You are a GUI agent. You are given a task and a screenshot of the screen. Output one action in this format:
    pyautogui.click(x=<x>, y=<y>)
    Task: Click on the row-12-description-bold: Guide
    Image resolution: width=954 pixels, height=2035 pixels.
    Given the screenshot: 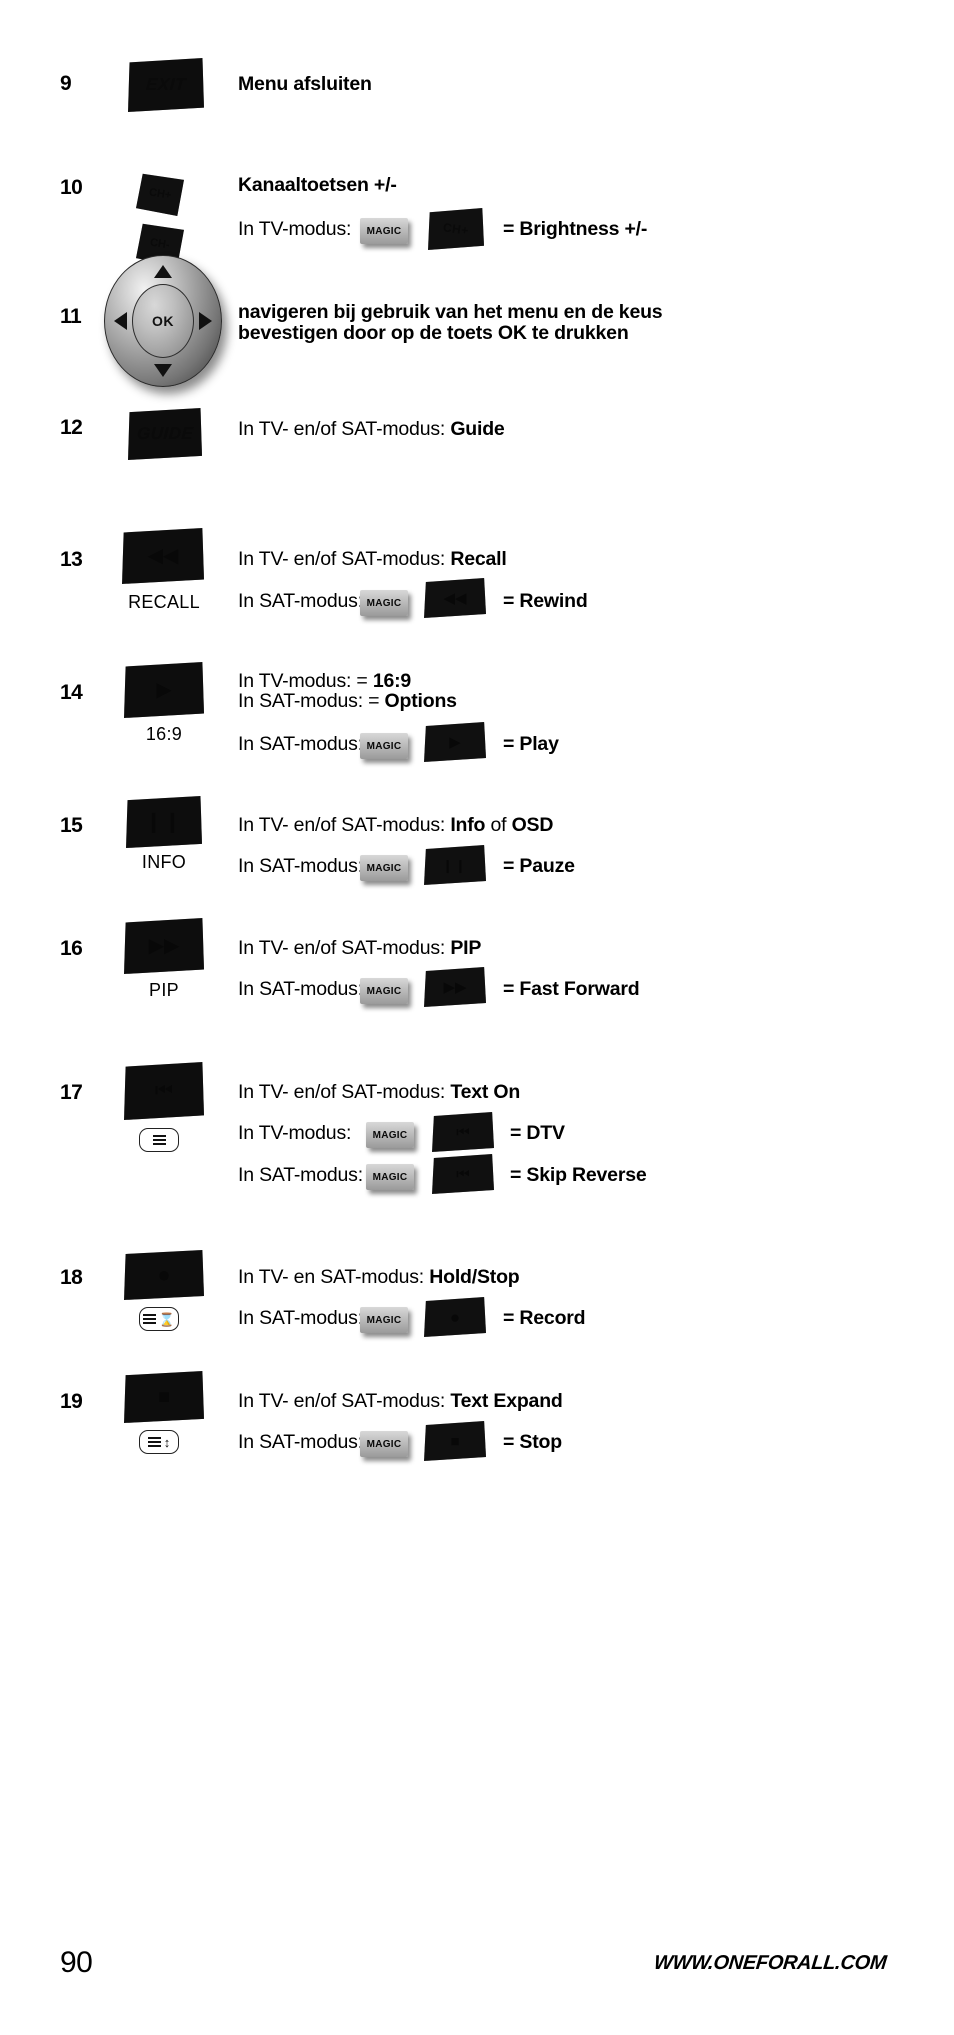 What is the action you would take?
    pyautogui.click(x=477, y=429)
    